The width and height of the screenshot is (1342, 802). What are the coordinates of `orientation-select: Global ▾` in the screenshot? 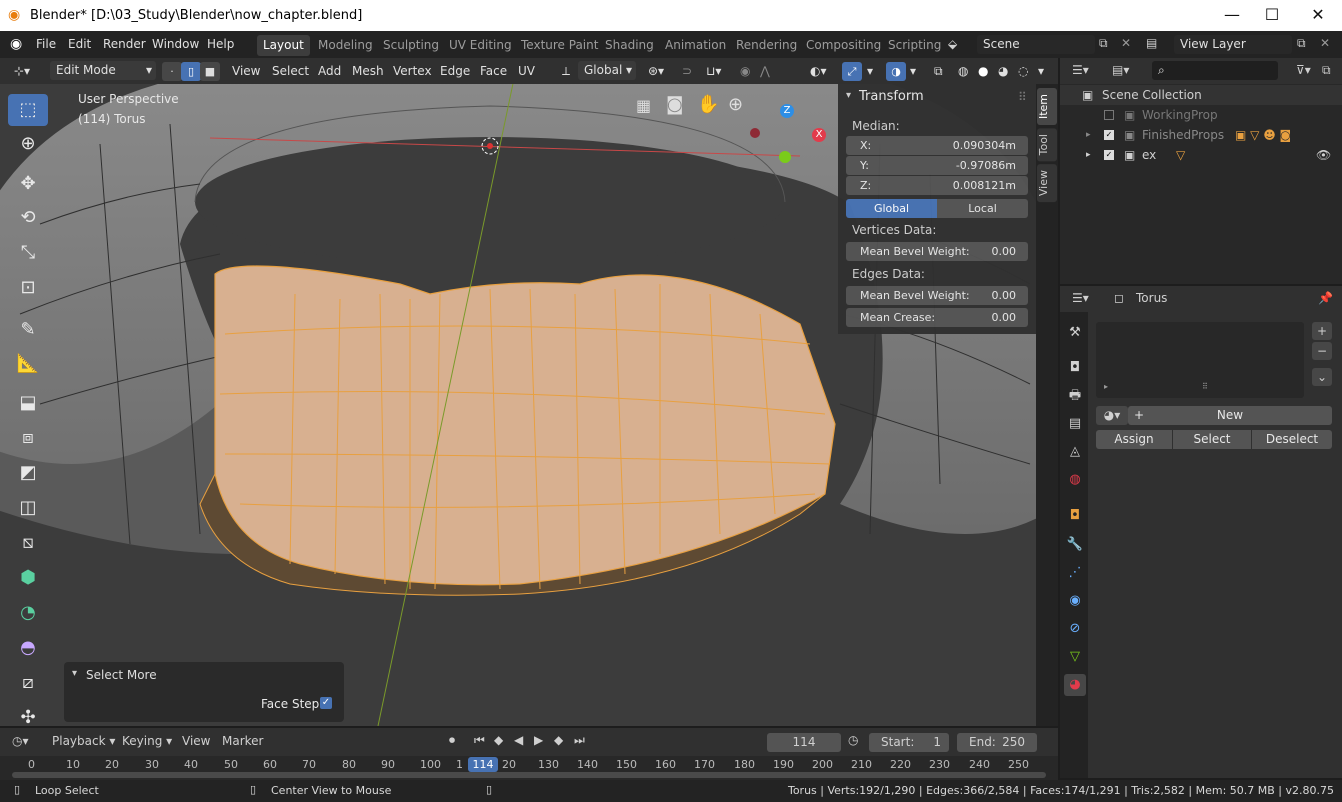 It's located at (607, 70).